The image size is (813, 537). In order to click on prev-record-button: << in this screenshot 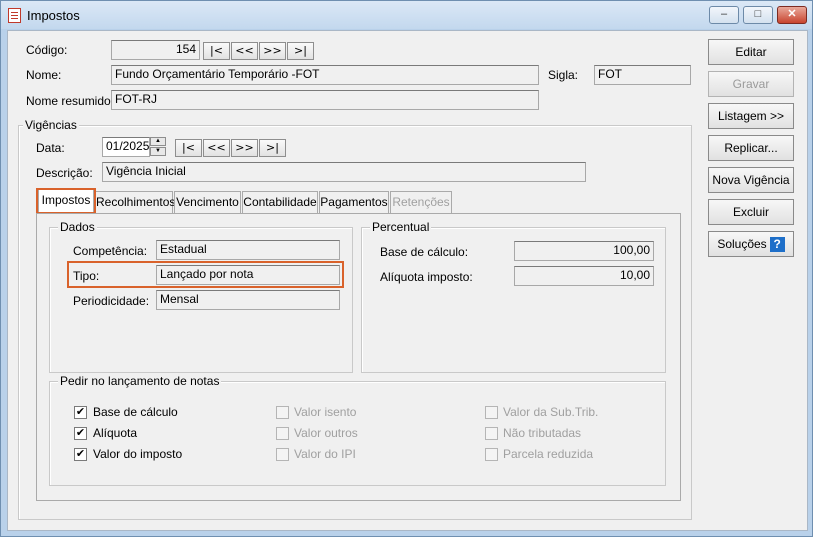, I will do `click(244, 51)`.